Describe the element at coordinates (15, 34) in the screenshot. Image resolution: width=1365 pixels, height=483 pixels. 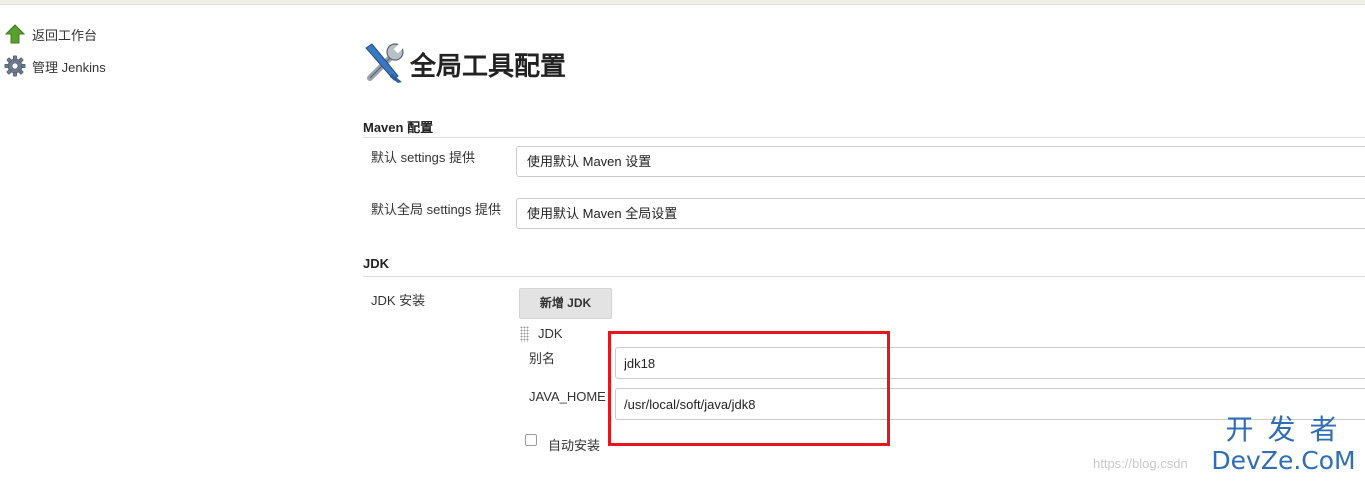
I see `up-arrow-icon` at that location.